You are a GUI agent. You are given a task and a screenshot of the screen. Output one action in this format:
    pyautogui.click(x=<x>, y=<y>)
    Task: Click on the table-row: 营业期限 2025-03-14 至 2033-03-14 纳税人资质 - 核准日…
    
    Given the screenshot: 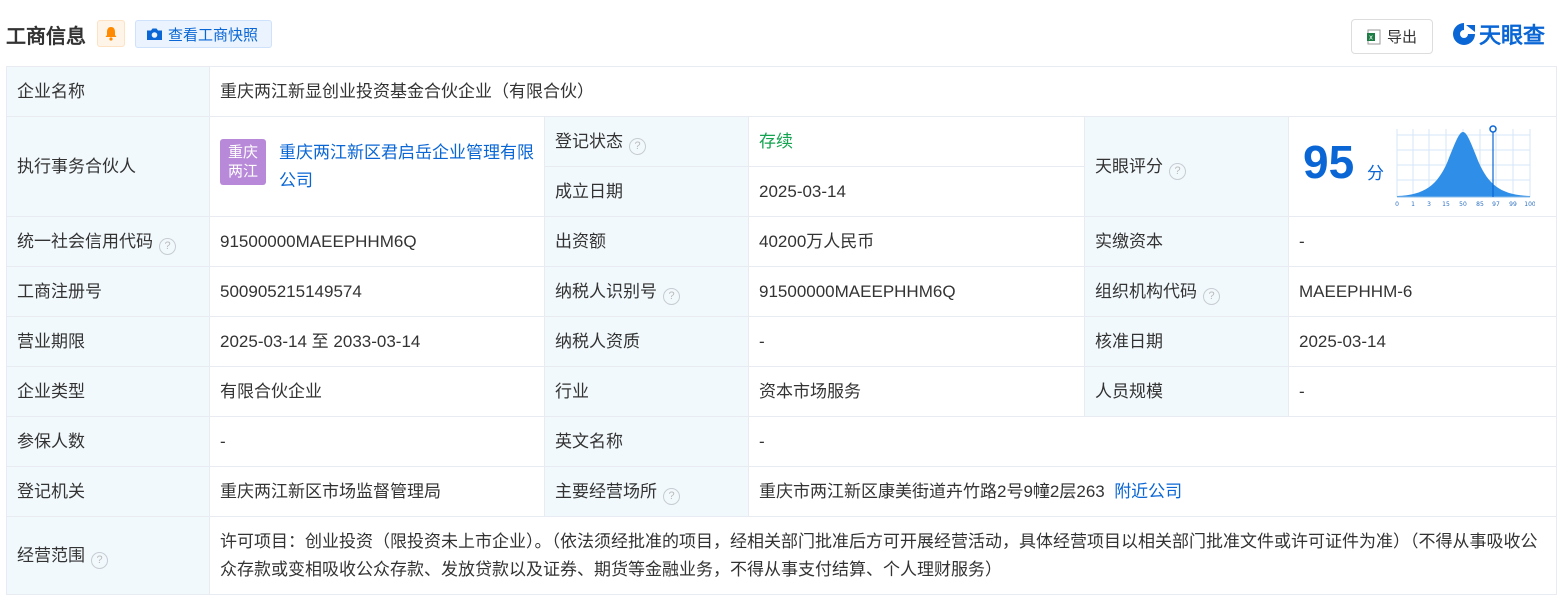 What is the action you would take?
    pyautogui.click(x=781, y=341)
    